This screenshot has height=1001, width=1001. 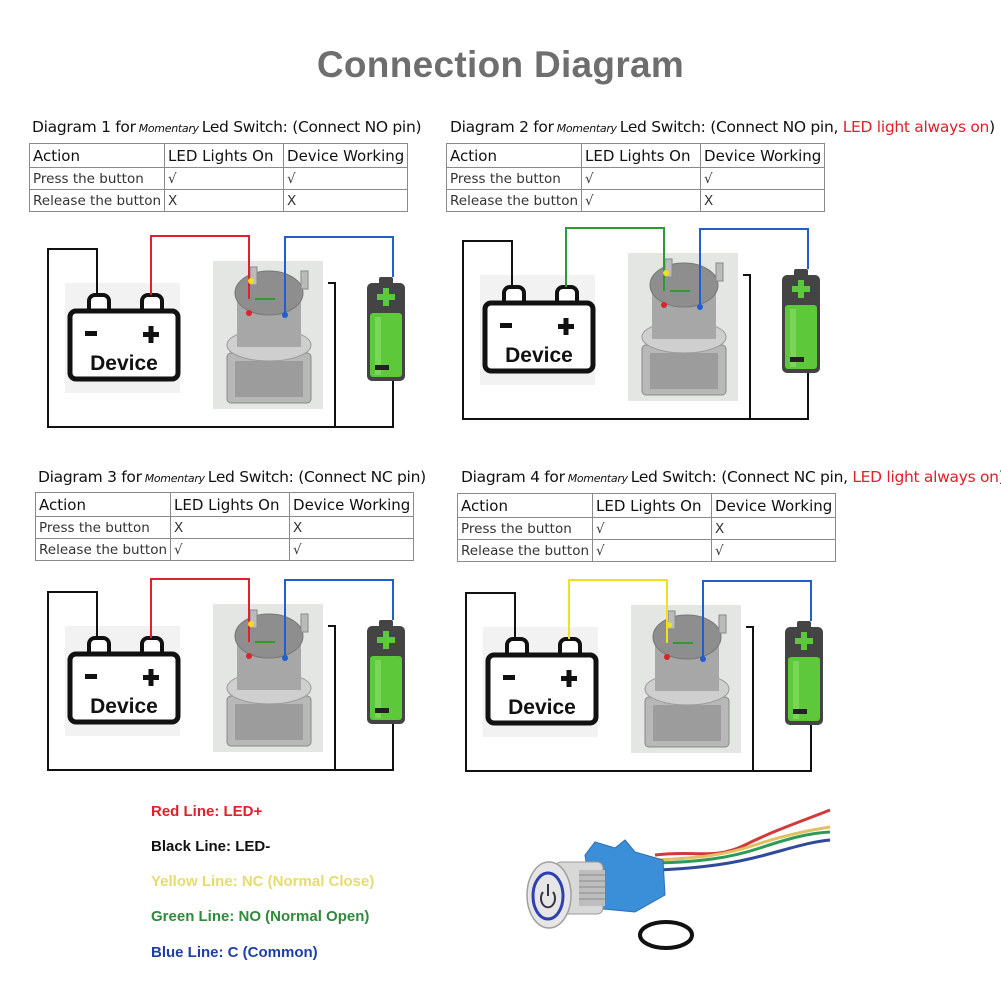 What do you see at coordinates (513, 477) in the screenshot?
I see `diagram-title-prefix: Diagram 4 for` at bounding box center [513, 477].